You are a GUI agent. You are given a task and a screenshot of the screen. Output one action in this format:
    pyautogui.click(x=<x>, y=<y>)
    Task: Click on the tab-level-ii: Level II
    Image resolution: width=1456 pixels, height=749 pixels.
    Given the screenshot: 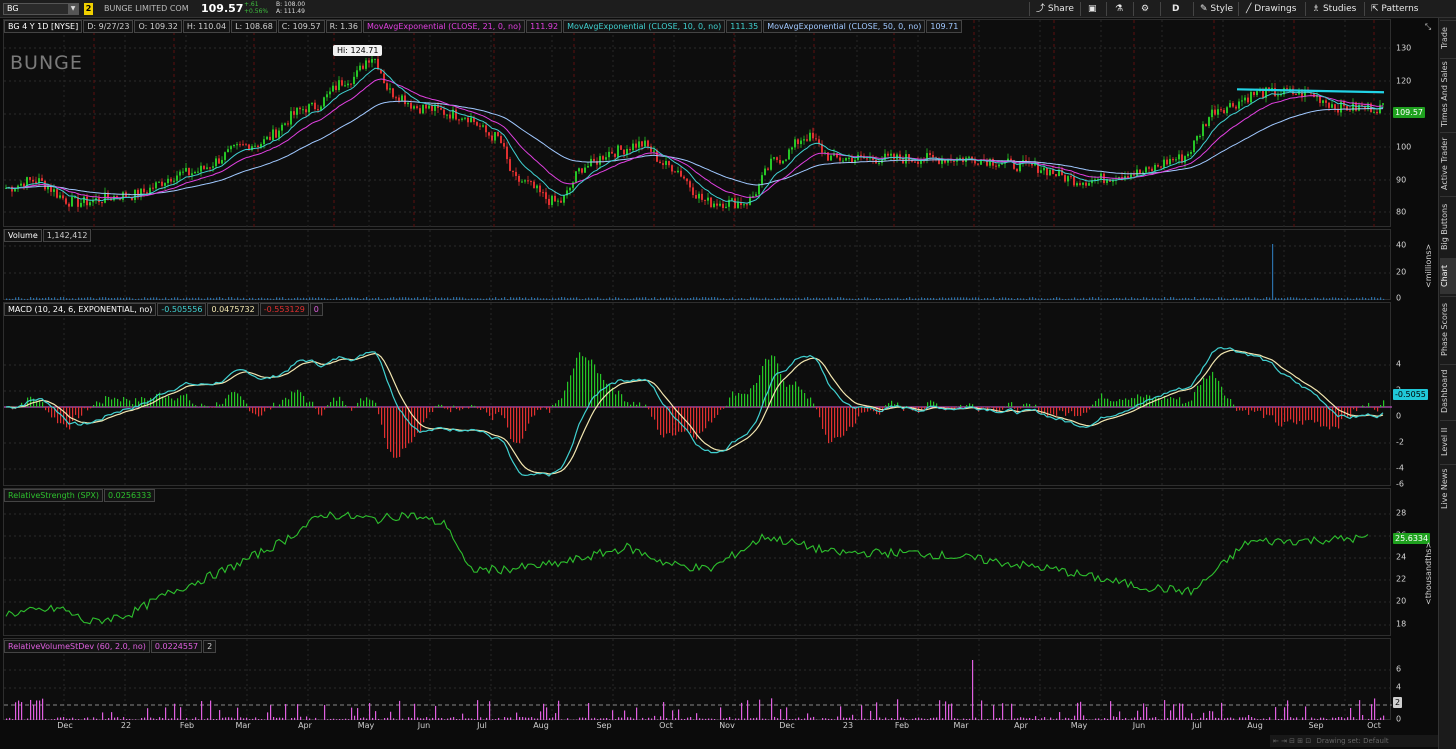 What is the action you would take?
    pyautogui.click(x=1448, y=441)
    